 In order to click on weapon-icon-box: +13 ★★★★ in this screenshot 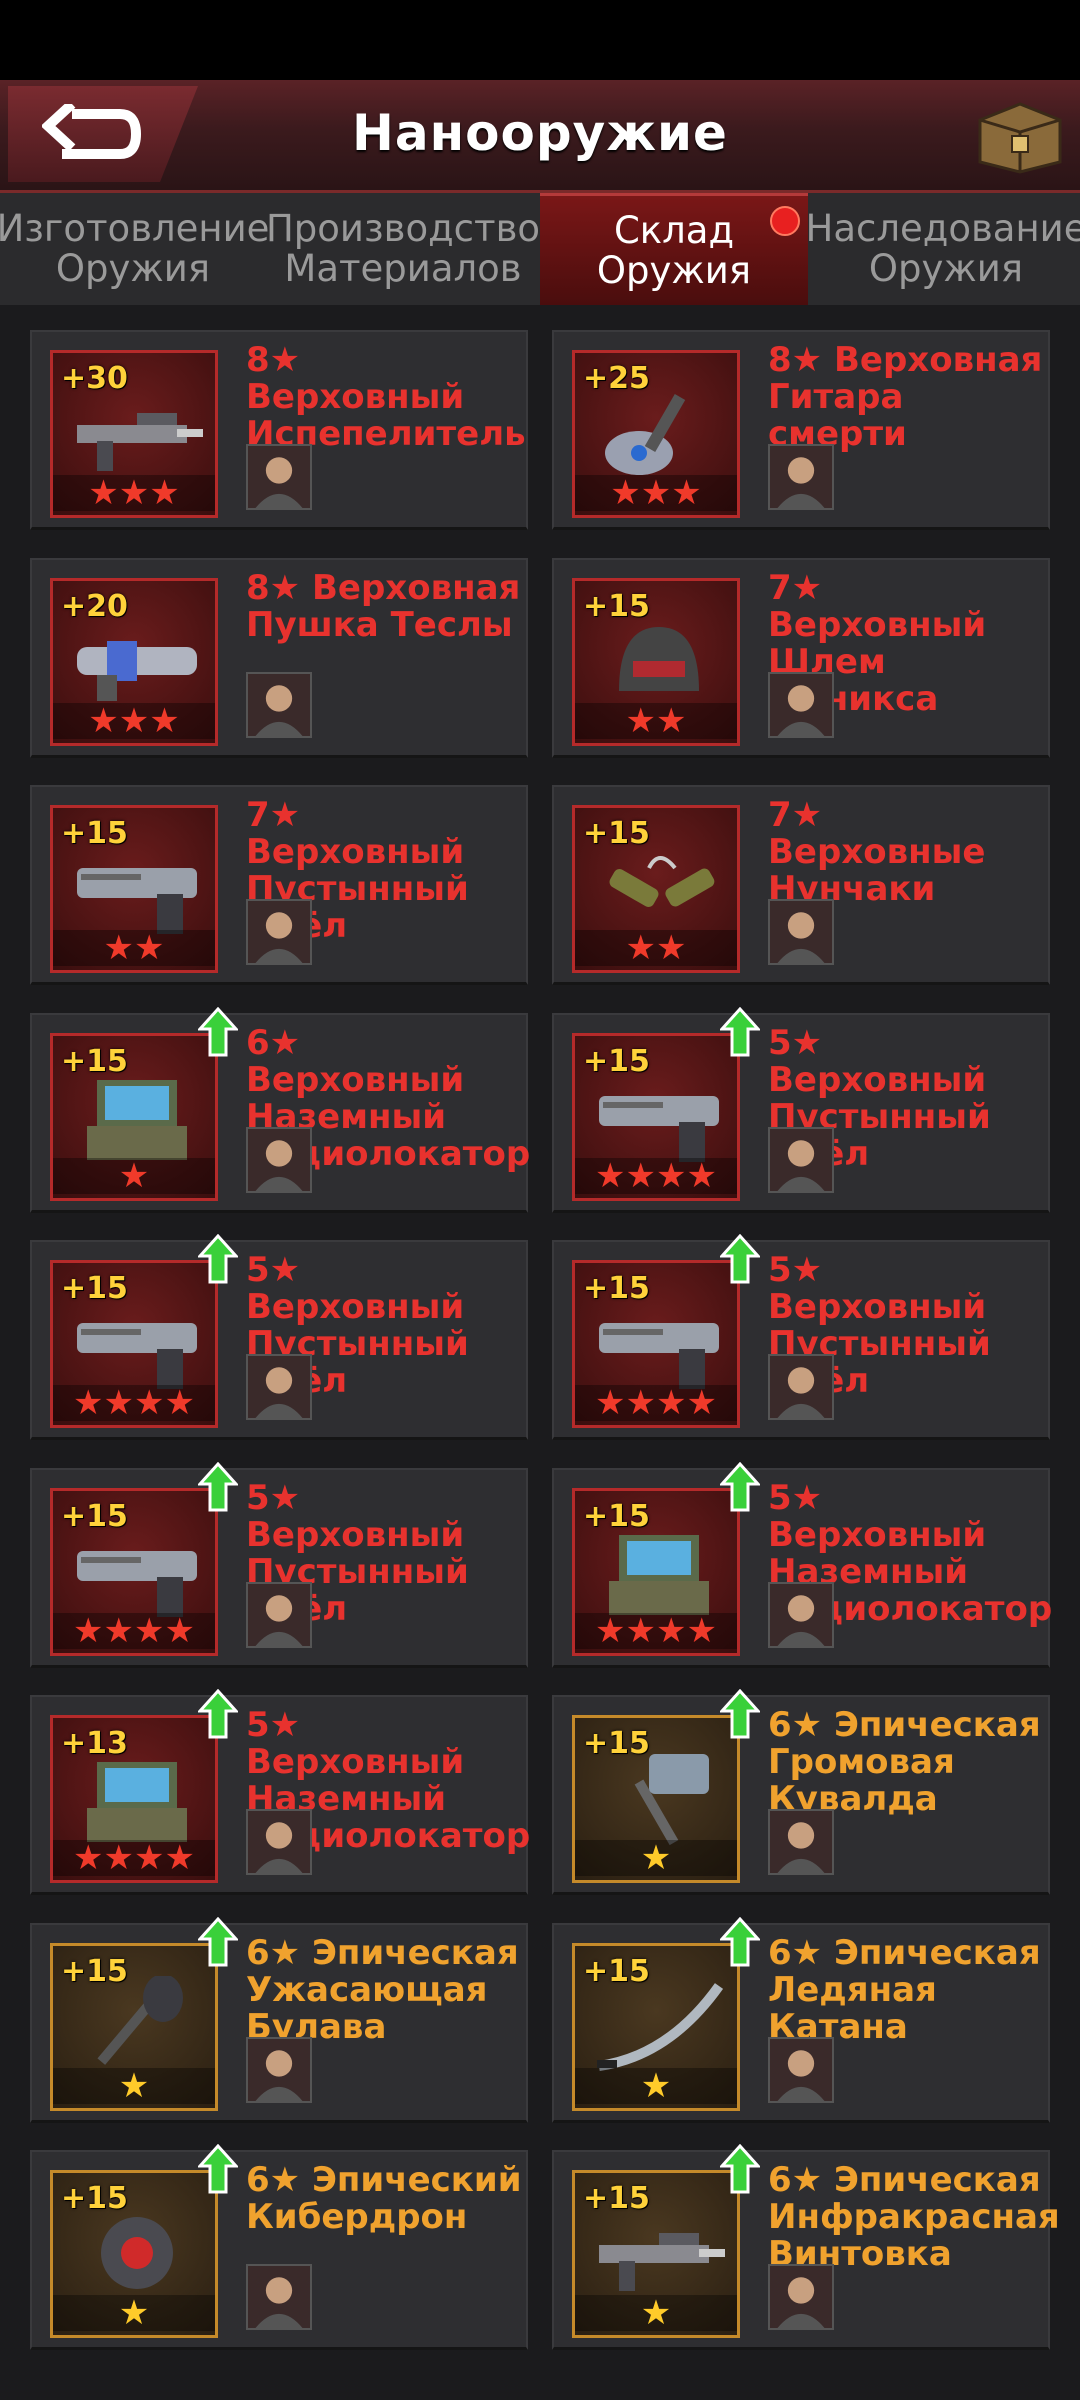, I will do `click(134, 1799)`.